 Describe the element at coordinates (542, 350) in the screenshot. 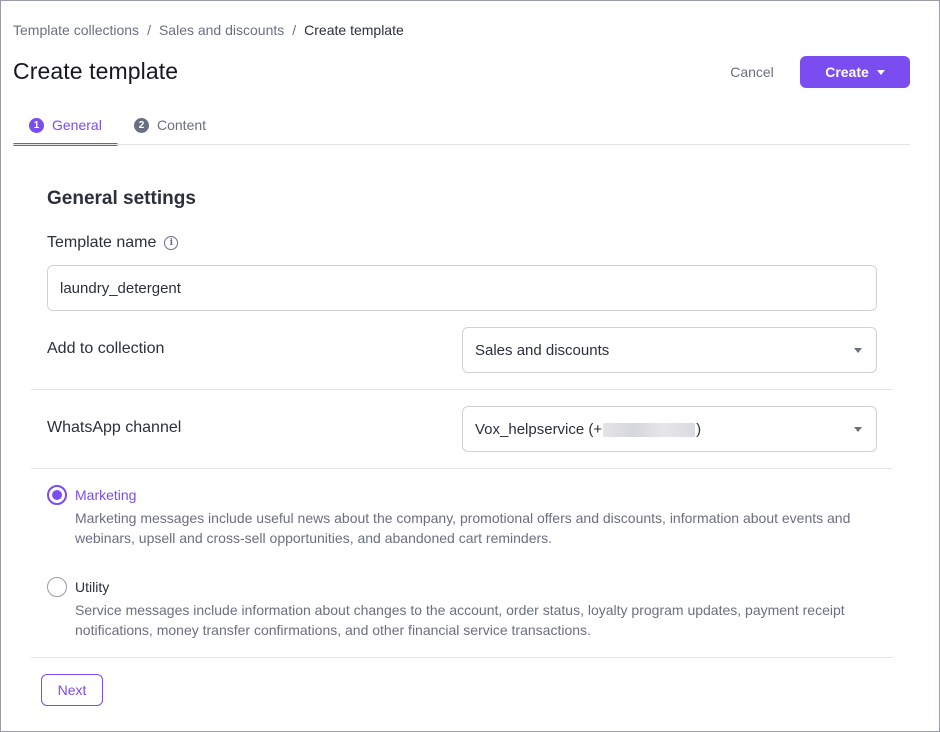

I see `collection-select-value: Sales and discounts` at that location.